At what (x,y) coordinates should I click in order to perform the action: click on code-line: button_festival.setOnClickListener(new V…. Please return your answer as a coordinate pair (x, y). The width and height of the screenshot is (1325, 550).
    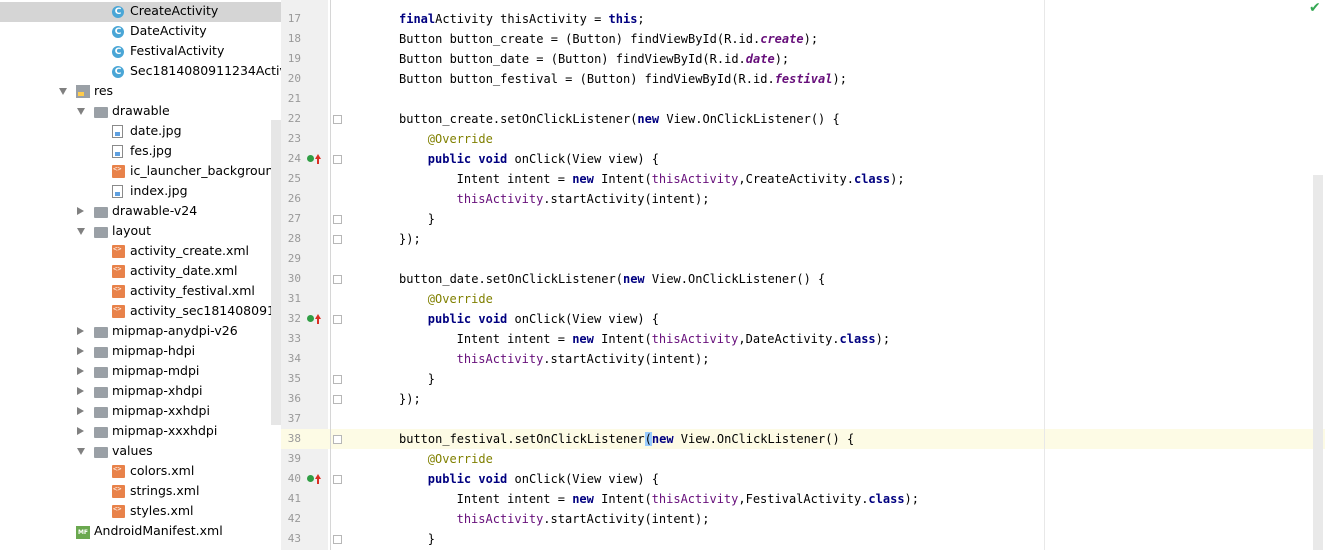
    Looking at the image, I should click on (626, 439).